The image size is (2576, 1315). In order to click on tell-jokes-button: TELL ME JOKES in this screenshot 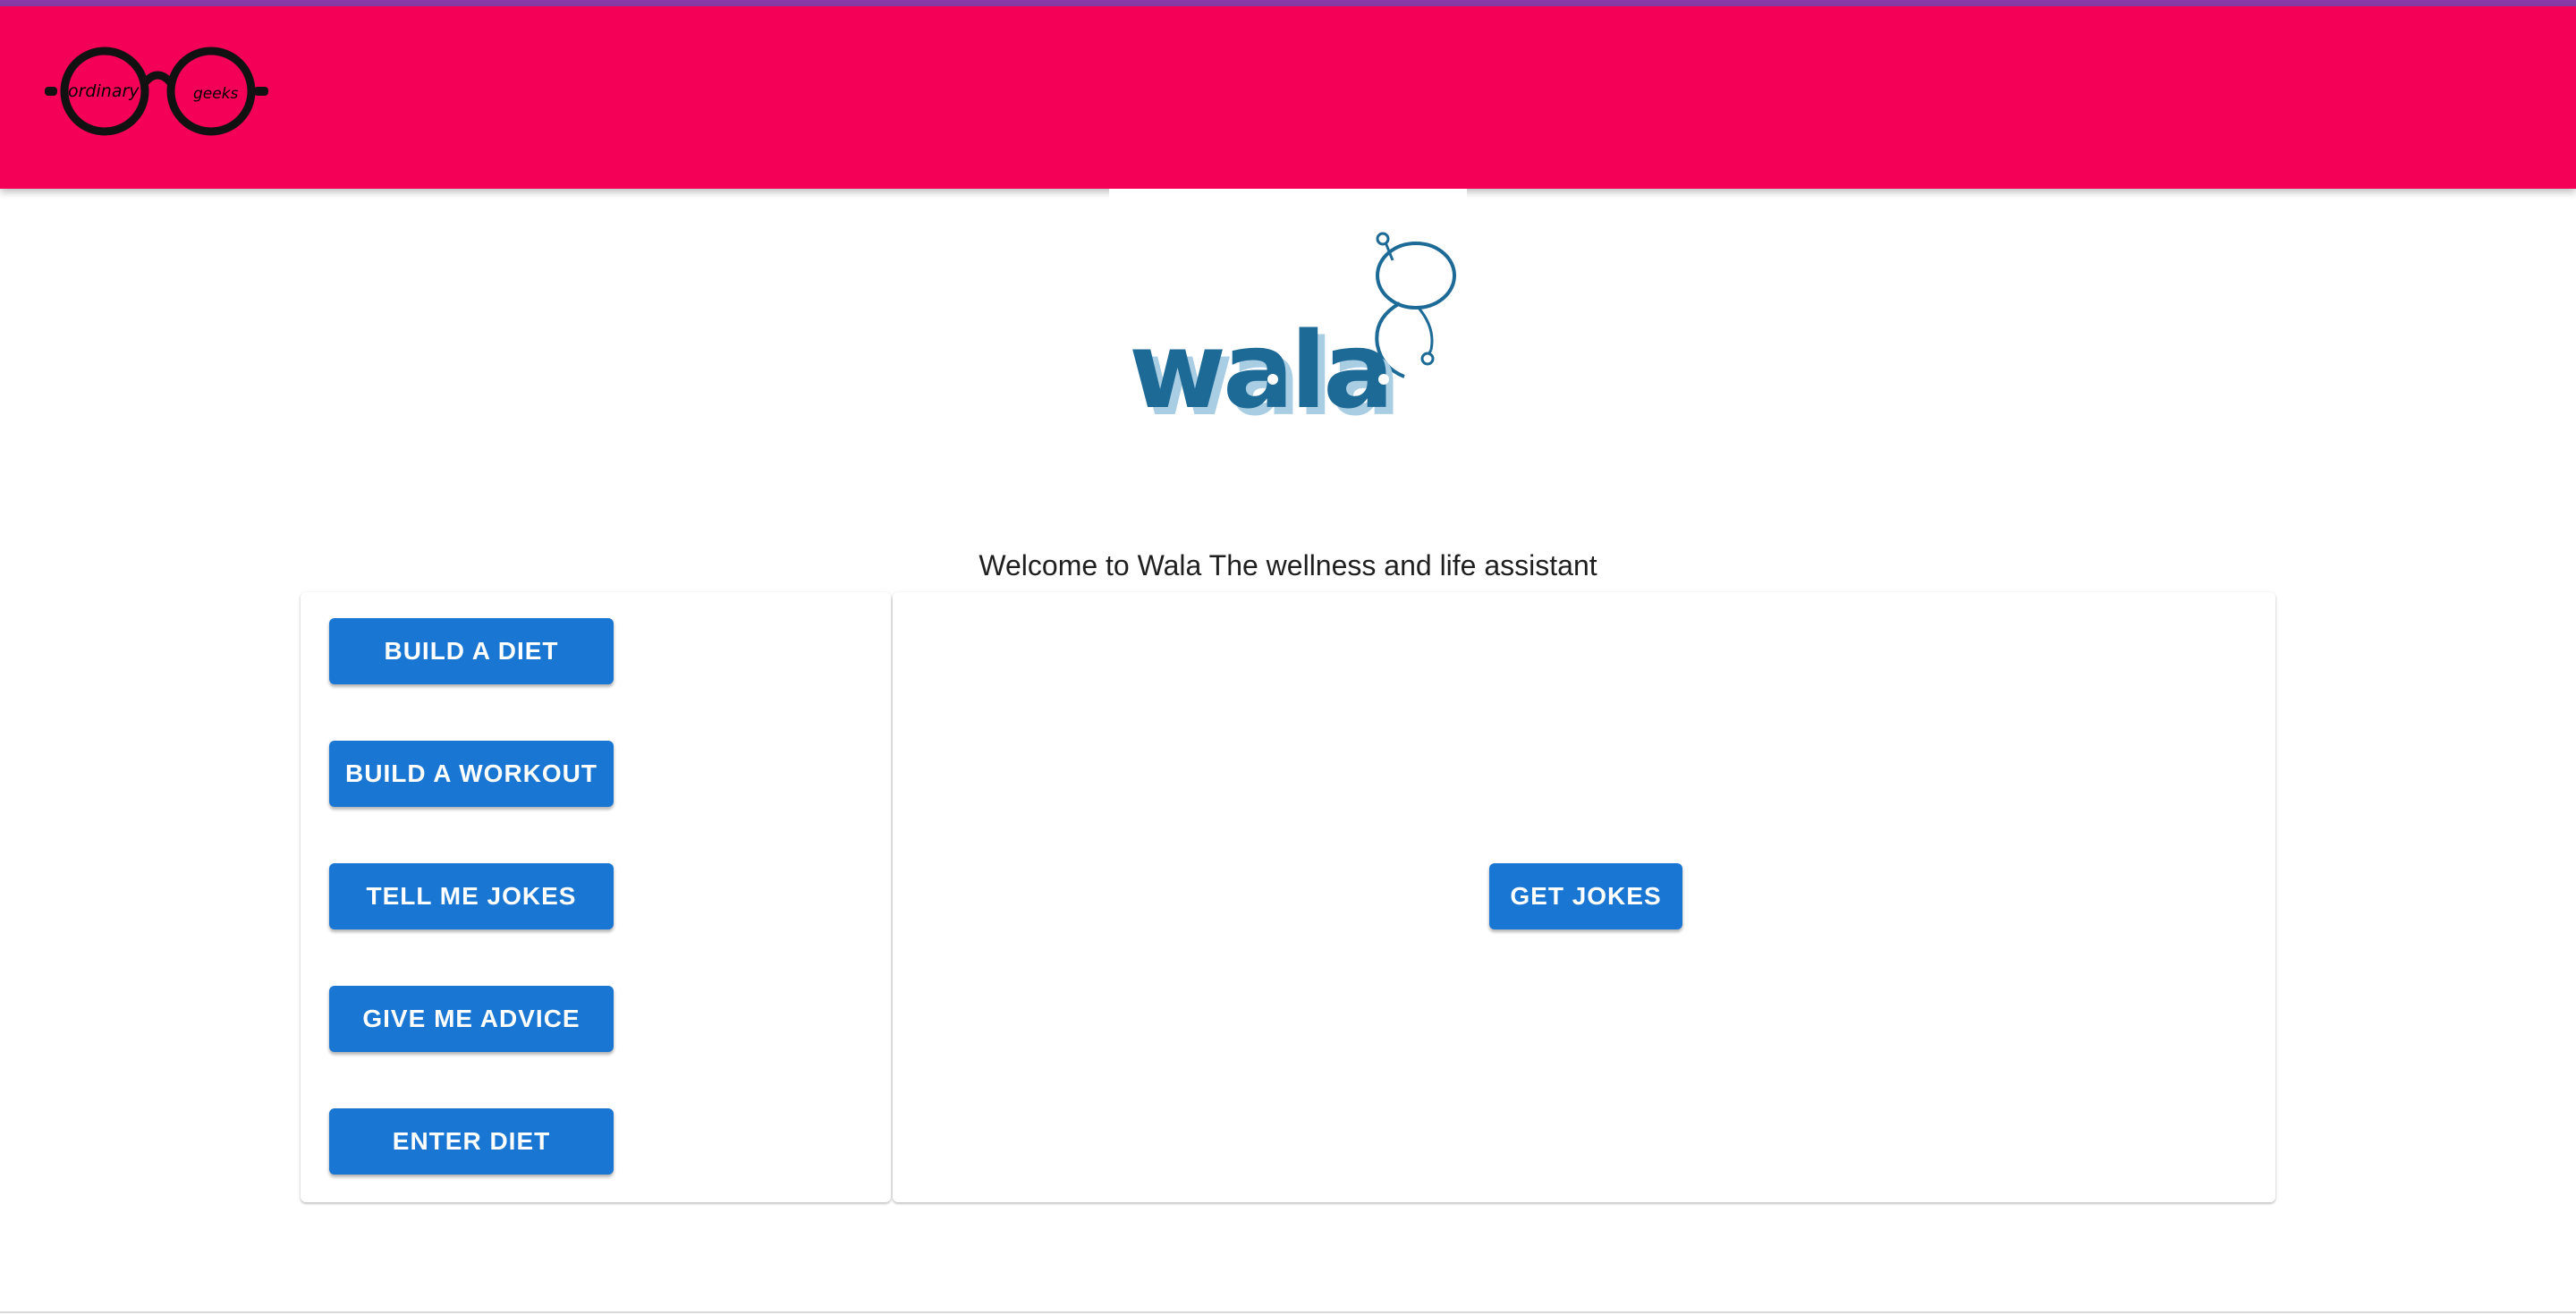, I will do `click(471, 896)`.